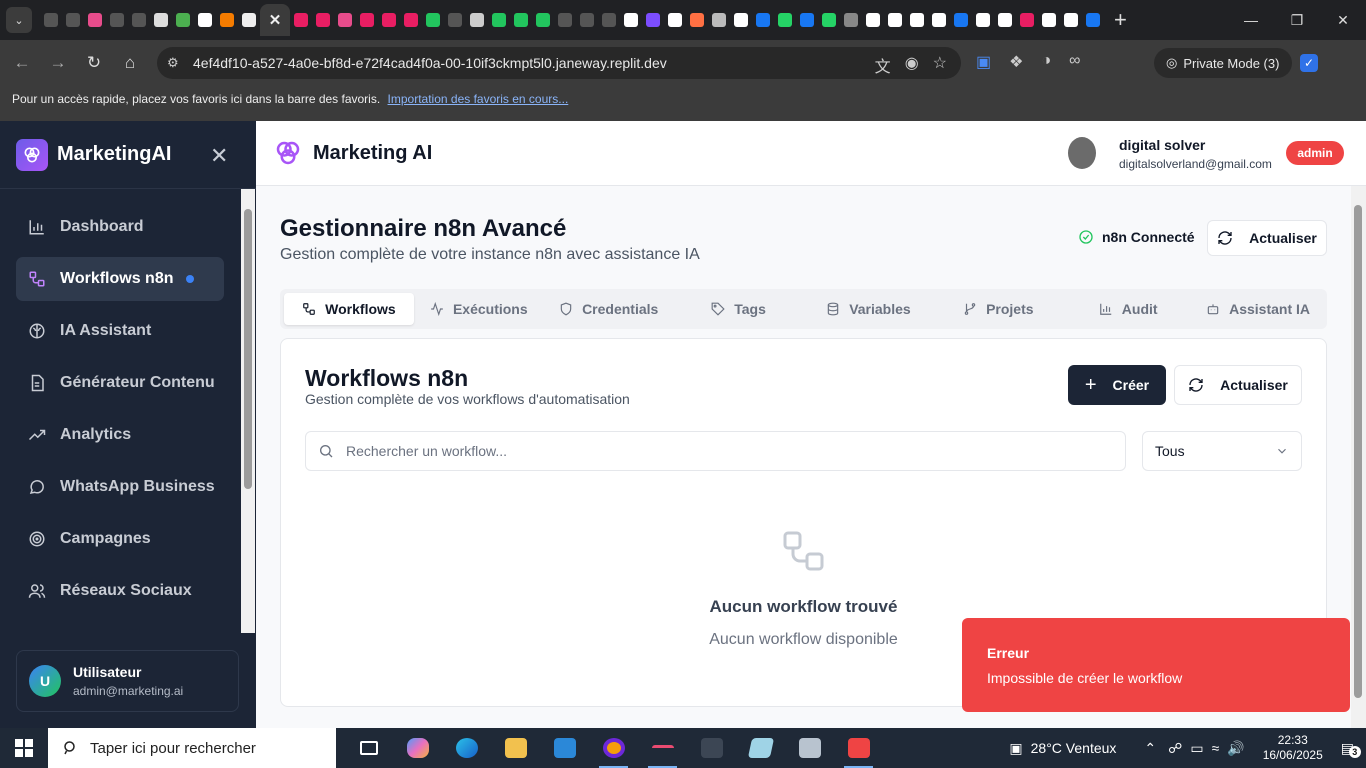 The image size is (1366, 768). What do you see at coordinates (466, 748) in the screenshot?
I see `edge-icon` at bounding box center [466, 748].